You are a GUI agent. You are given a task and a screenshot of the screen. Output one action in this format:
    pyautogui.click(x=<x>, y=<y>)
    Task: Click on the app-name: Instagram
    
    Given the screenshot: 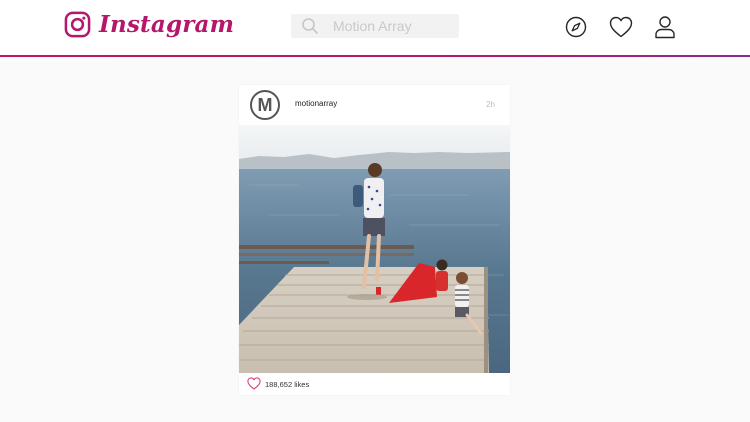 What is the action you would take?
    pyautogui.click(x=167, y=24)
    